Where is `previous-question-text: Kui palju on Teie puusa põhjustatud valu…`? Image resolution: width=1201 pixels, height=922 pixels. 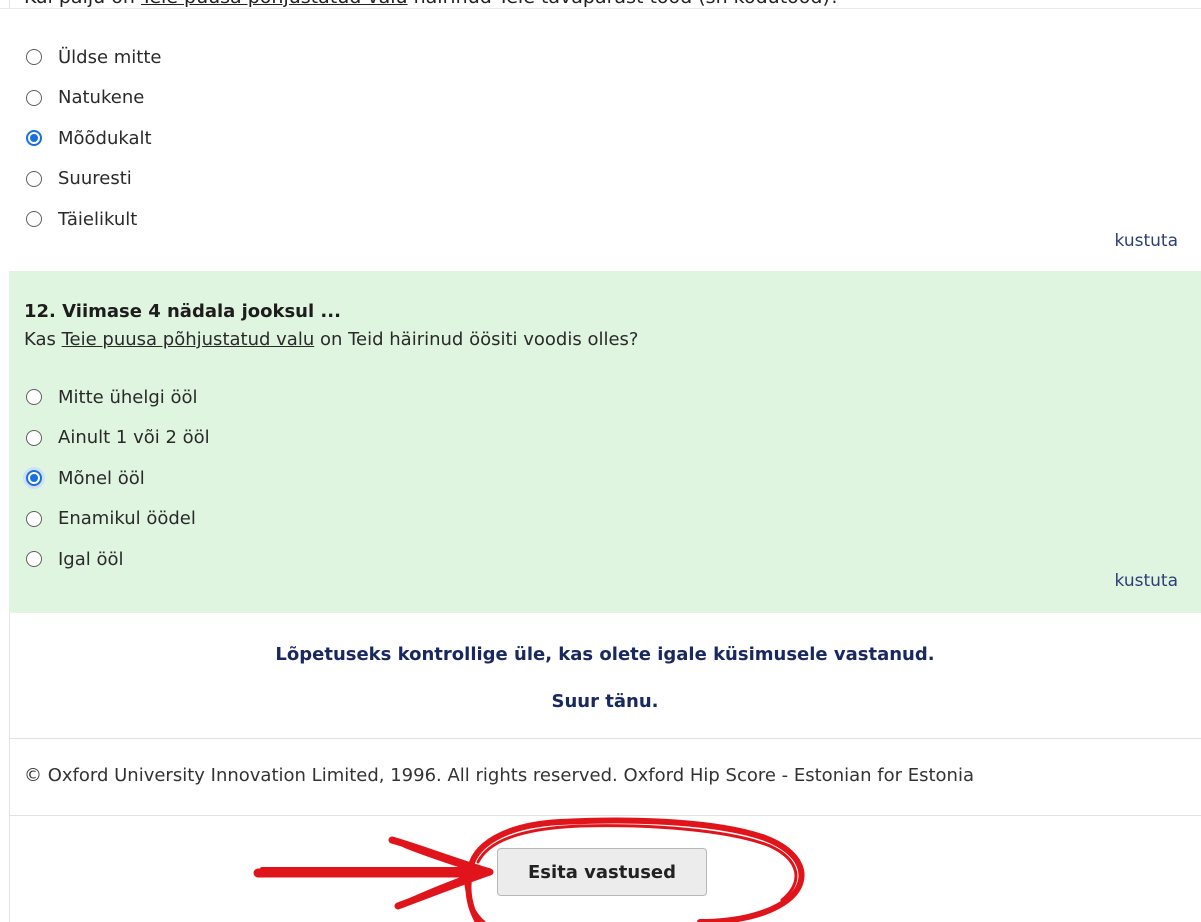
previous-question-text: Kui palju on Teie puusa põhjustatud valu… is located at coordinates (432, 4).